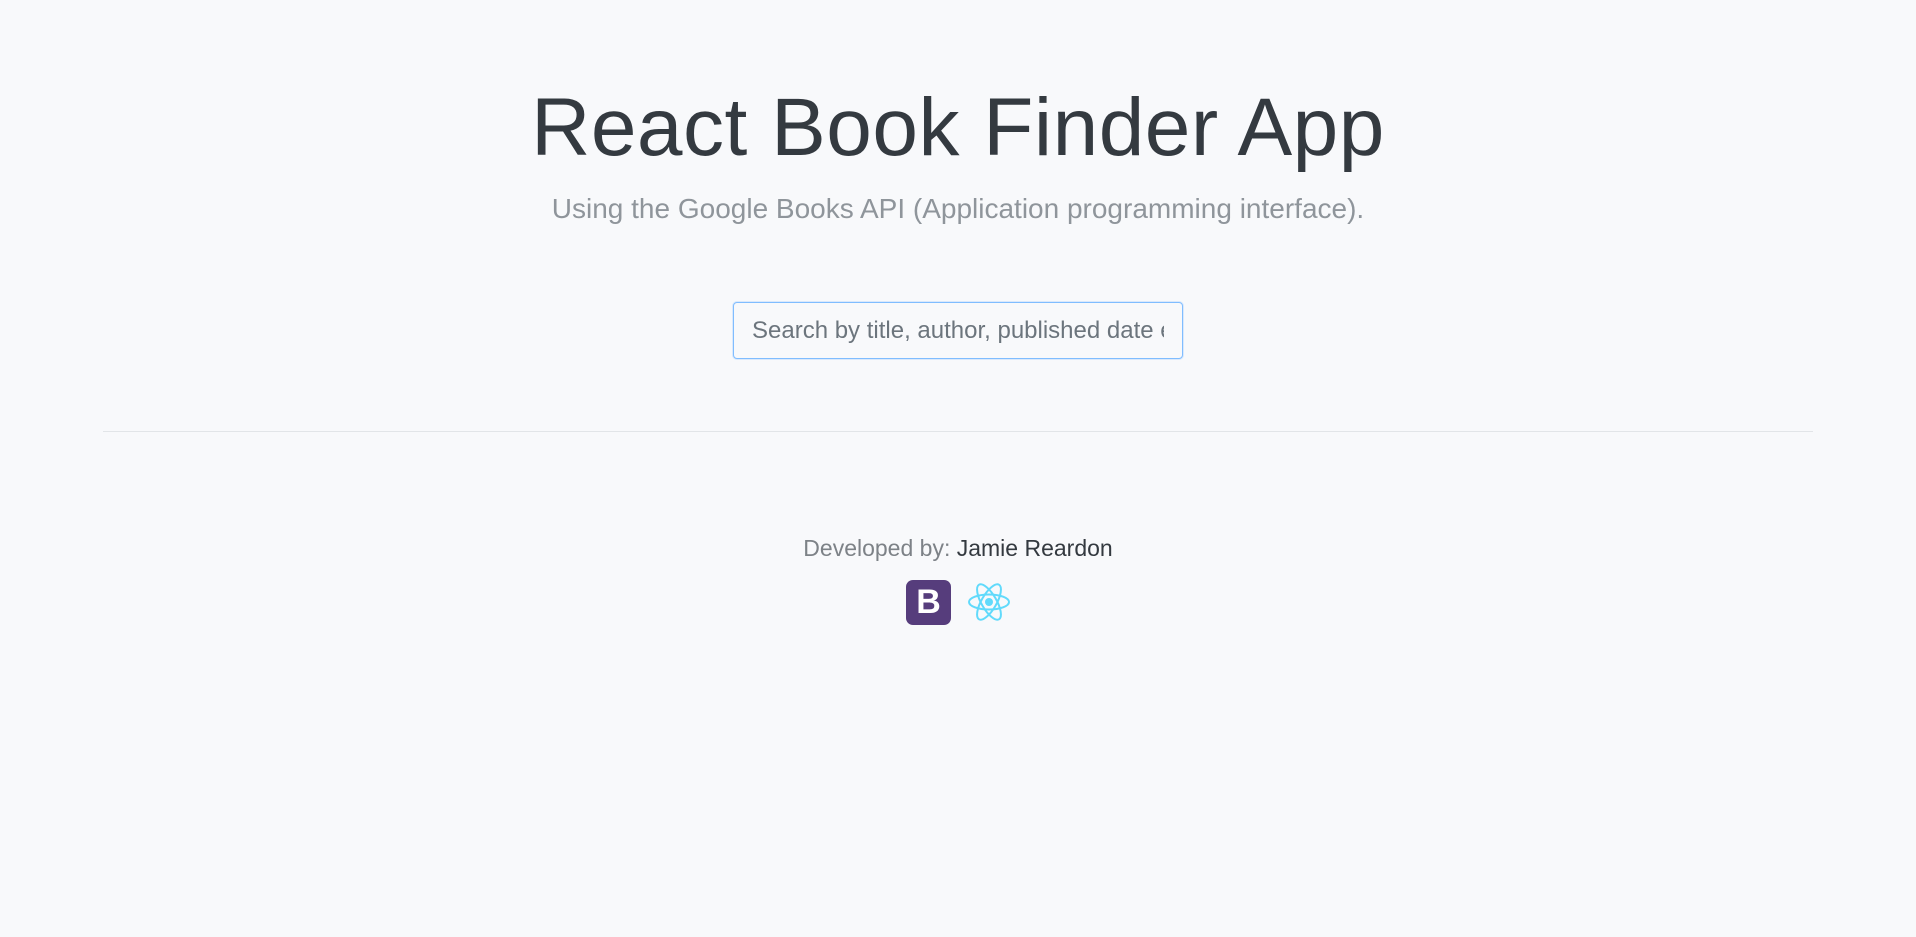  What do you see at coordinates (958, 431) in the screenshot?
I see `divider` at bounding box center [958, 431].